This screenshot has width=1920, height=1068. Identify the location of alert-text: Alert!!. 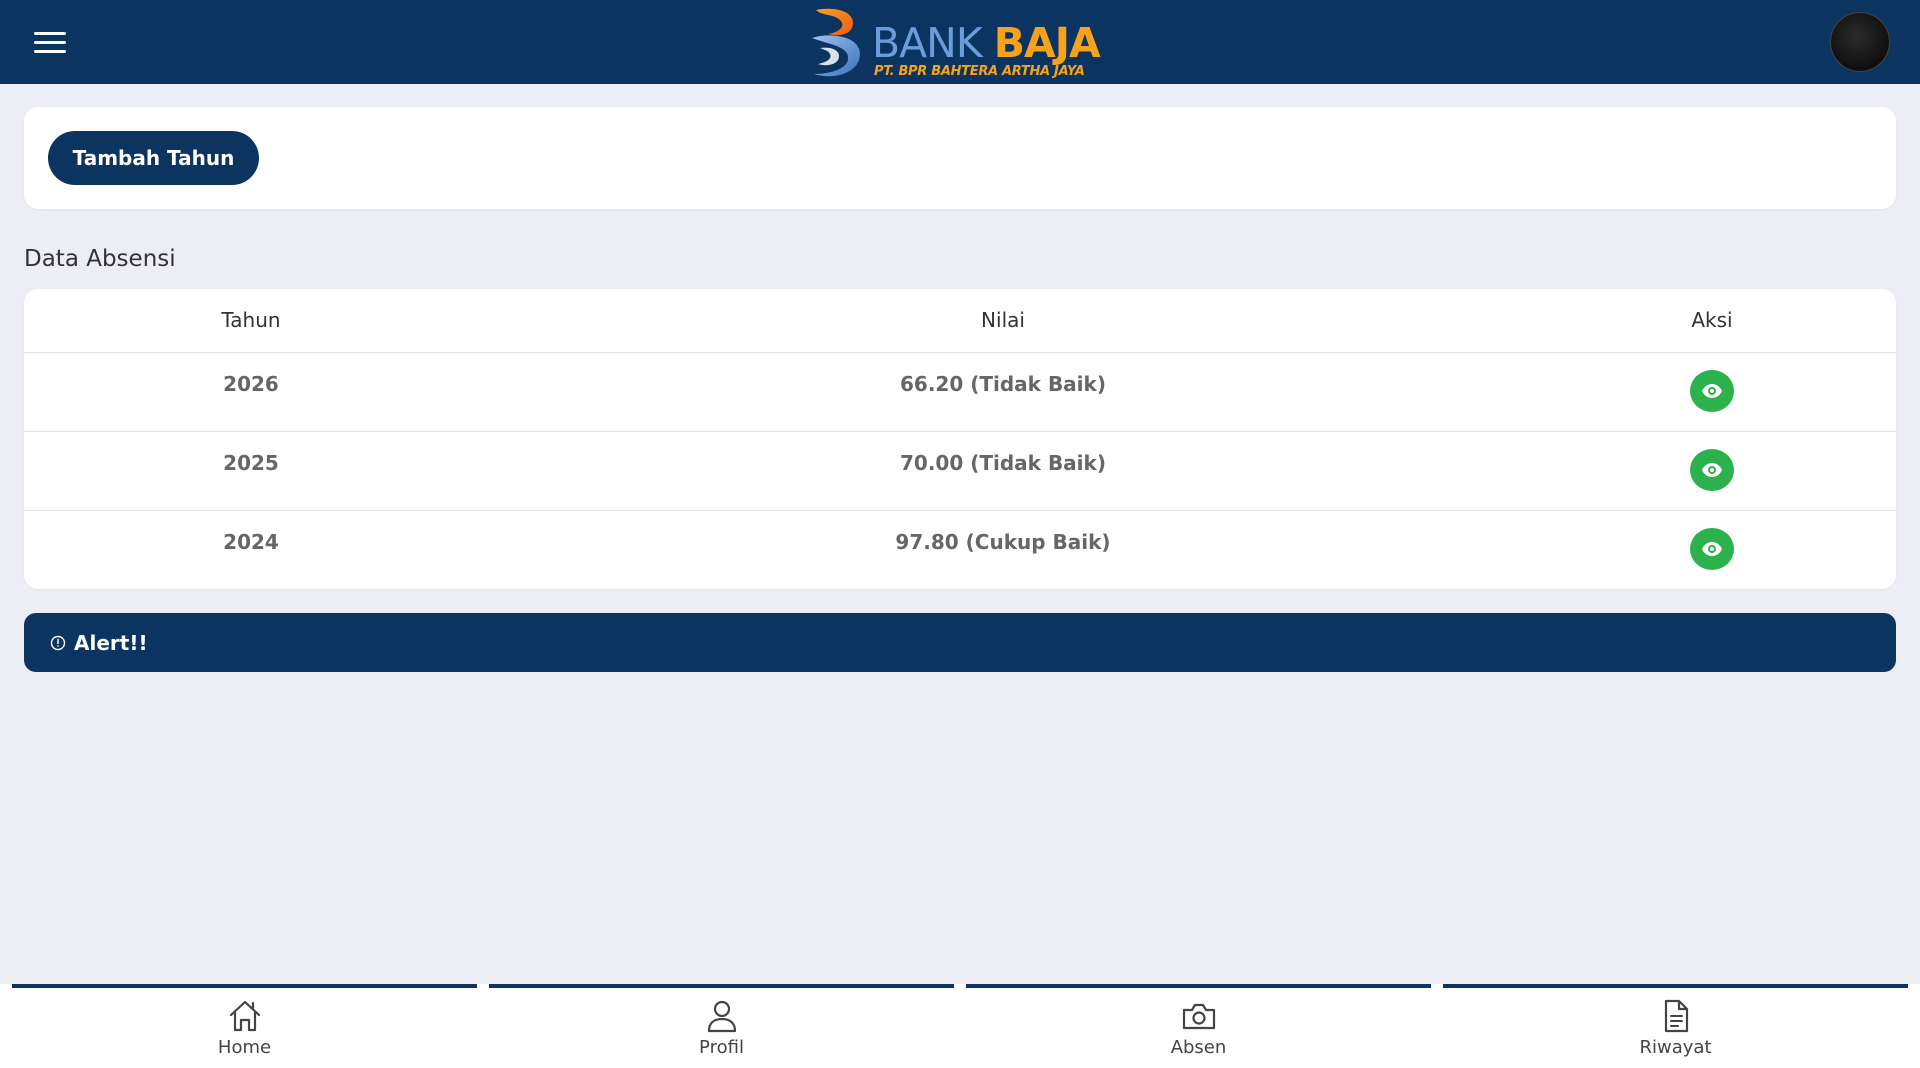
(111, 642).